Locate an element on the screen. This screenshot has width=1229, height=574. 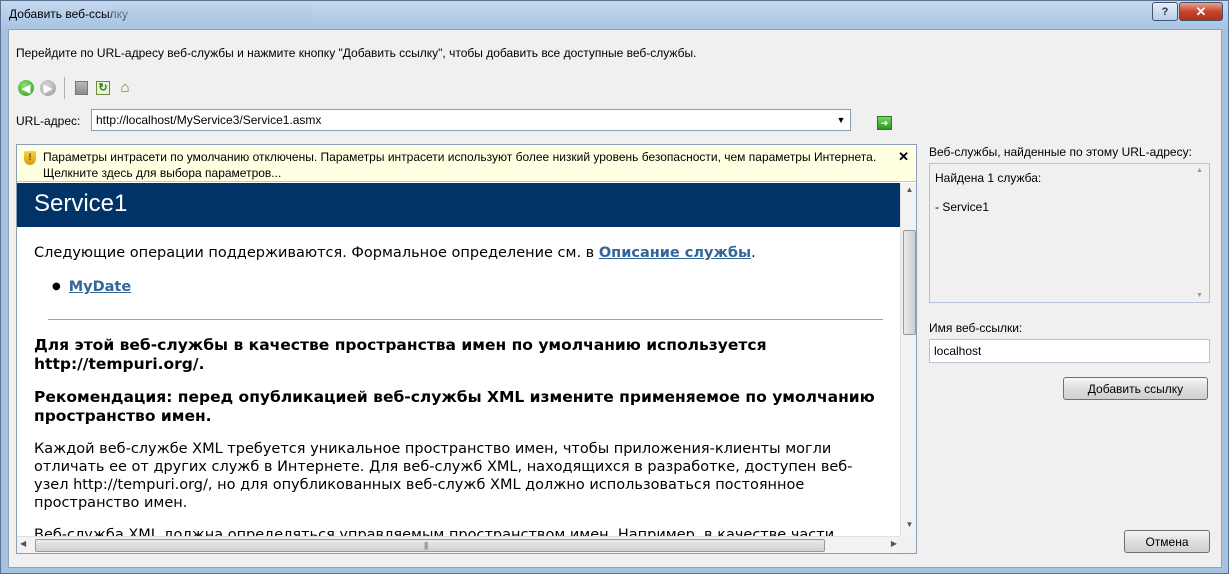
service-banner: Service1 is located at coordinates (458, 205).